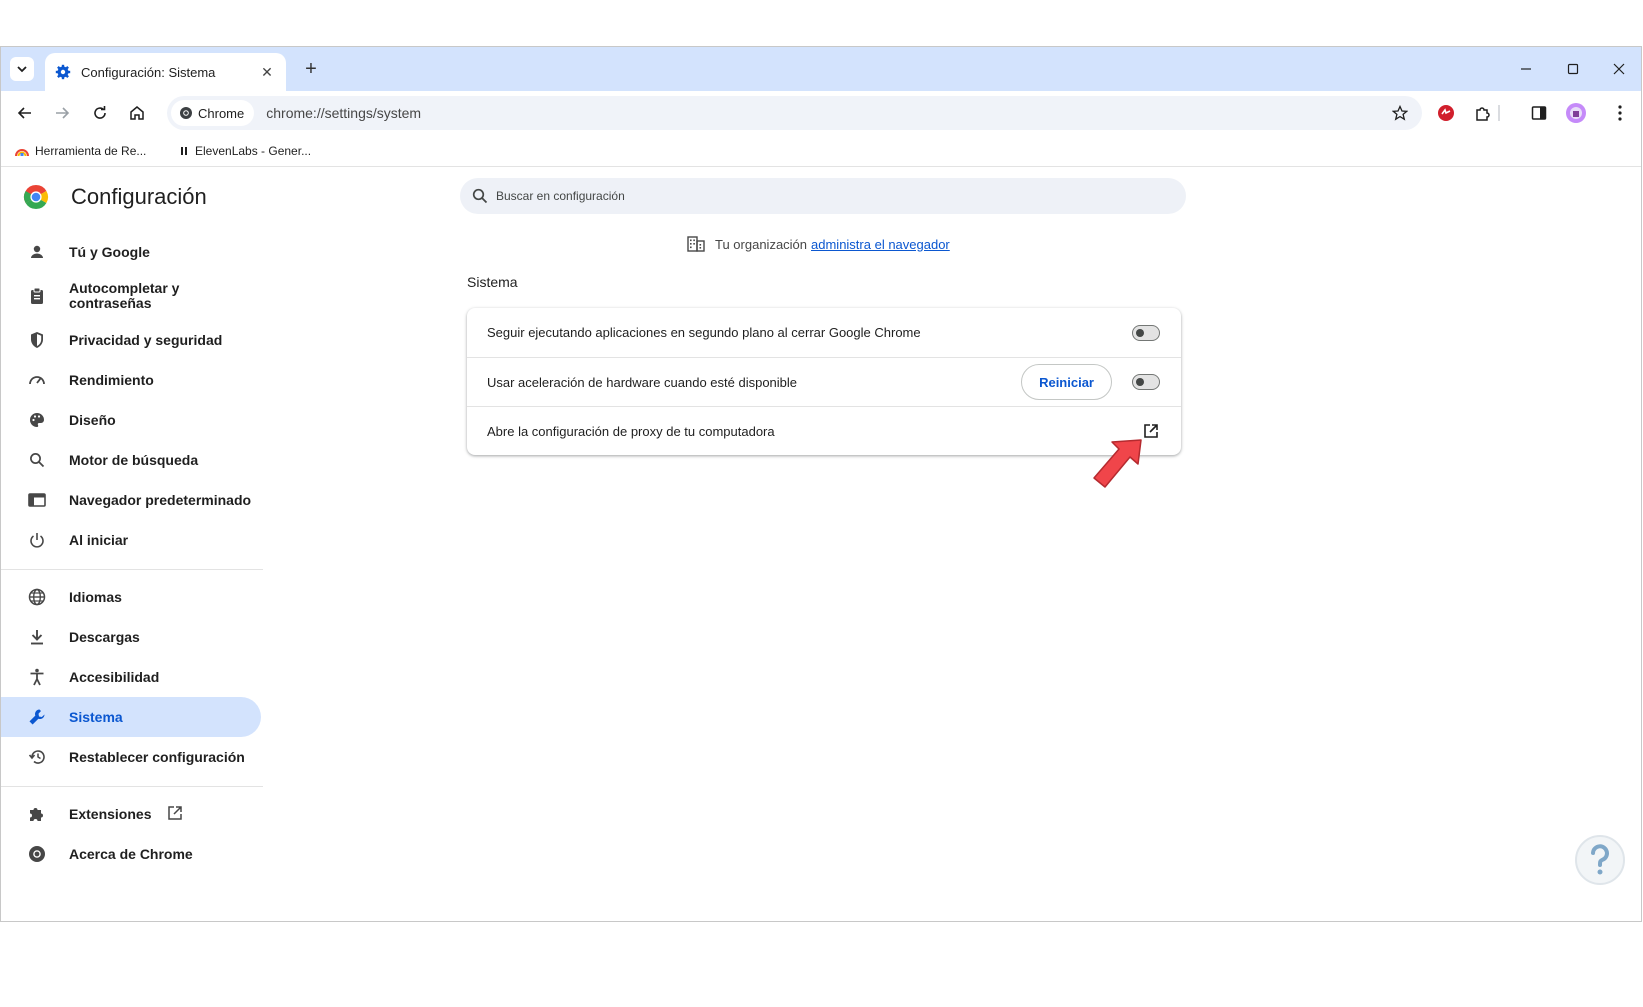 The height and width of the screenshot is (1007, 1643). What do you see at coordinates (124, 295) in the screenshot?
I see `sidebar-item-label: Autocompletar y contraseñas` at bounding box center [124, 295].